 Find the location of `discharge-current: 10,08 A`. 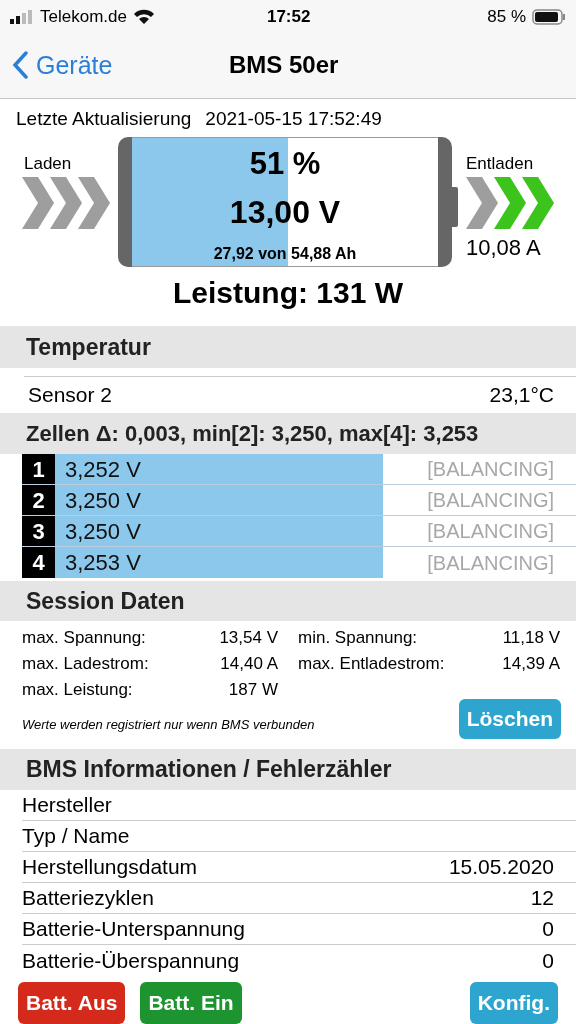

discharge-current: 10,08 A is located at coordinates (503, 247).